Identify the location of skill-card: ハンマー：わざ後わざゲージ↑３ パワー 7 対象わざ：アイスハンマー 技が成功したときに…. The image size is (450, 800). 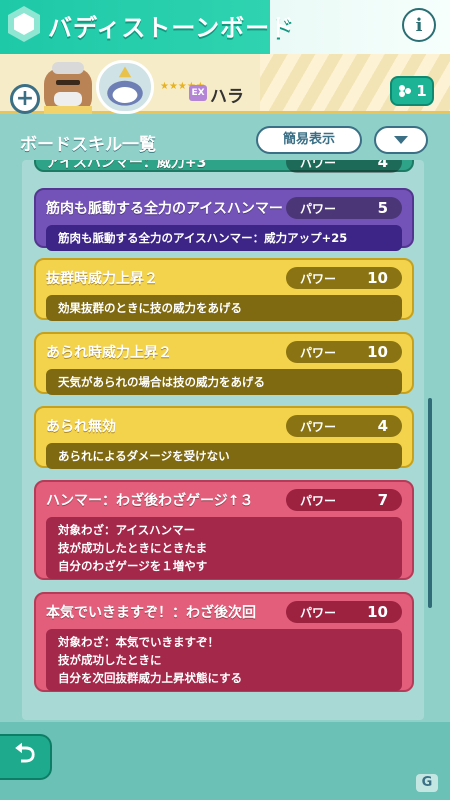
(224, 530).